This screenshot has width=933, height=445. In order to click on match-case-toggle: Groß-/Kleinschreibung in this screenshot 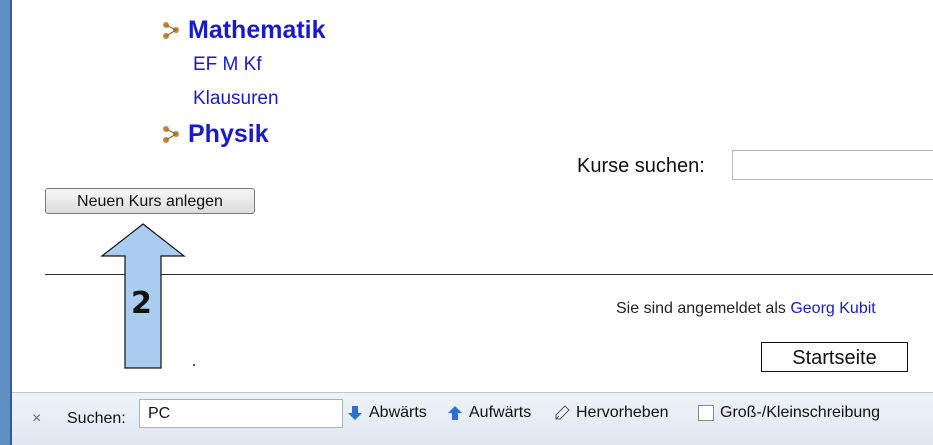, I will do `click(789, 413)`.